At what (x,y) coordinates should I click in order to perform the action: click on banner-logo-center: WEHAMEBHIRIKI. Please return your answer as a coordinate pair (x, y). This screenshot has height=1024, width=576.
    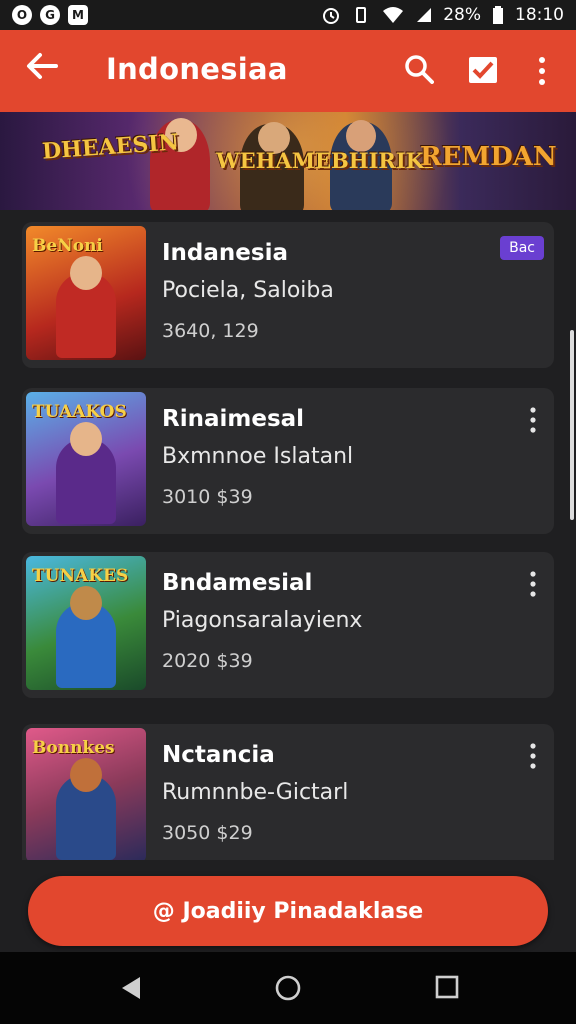
    Looking at the image, I should click on (325, 160).